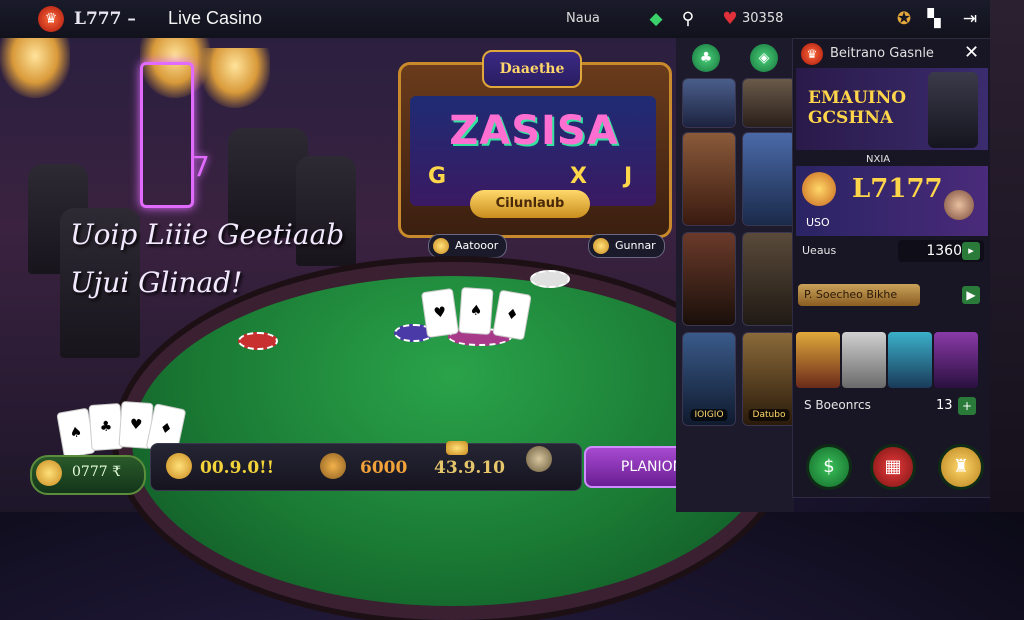  What do you see at coordinates (469, 468) in the screenshot?
I see `stat-value: 43.9.10` at bounding box center [469, 468].